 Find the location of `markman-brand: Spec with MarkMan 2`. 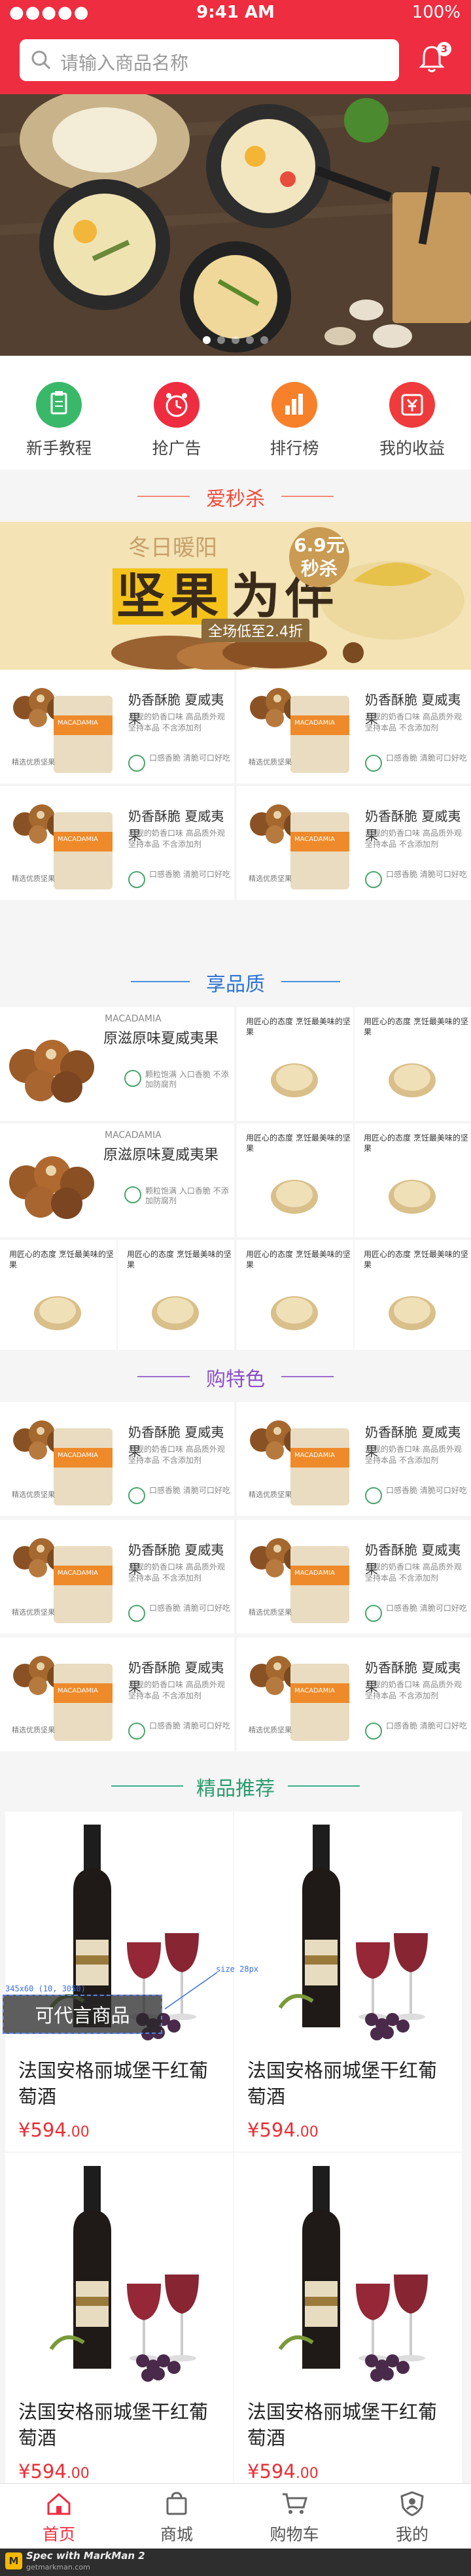

markman-brand: Spec with MarkMan 2 is located at coordinates (86, 2556).